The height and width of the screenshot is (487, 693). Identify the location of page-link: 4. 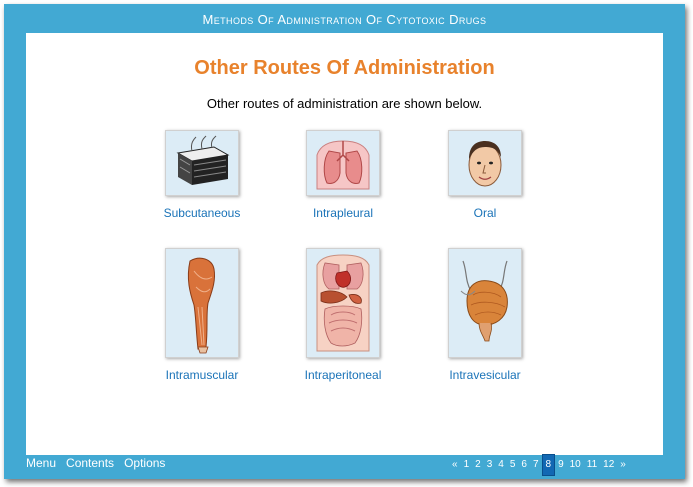
(501, 465).